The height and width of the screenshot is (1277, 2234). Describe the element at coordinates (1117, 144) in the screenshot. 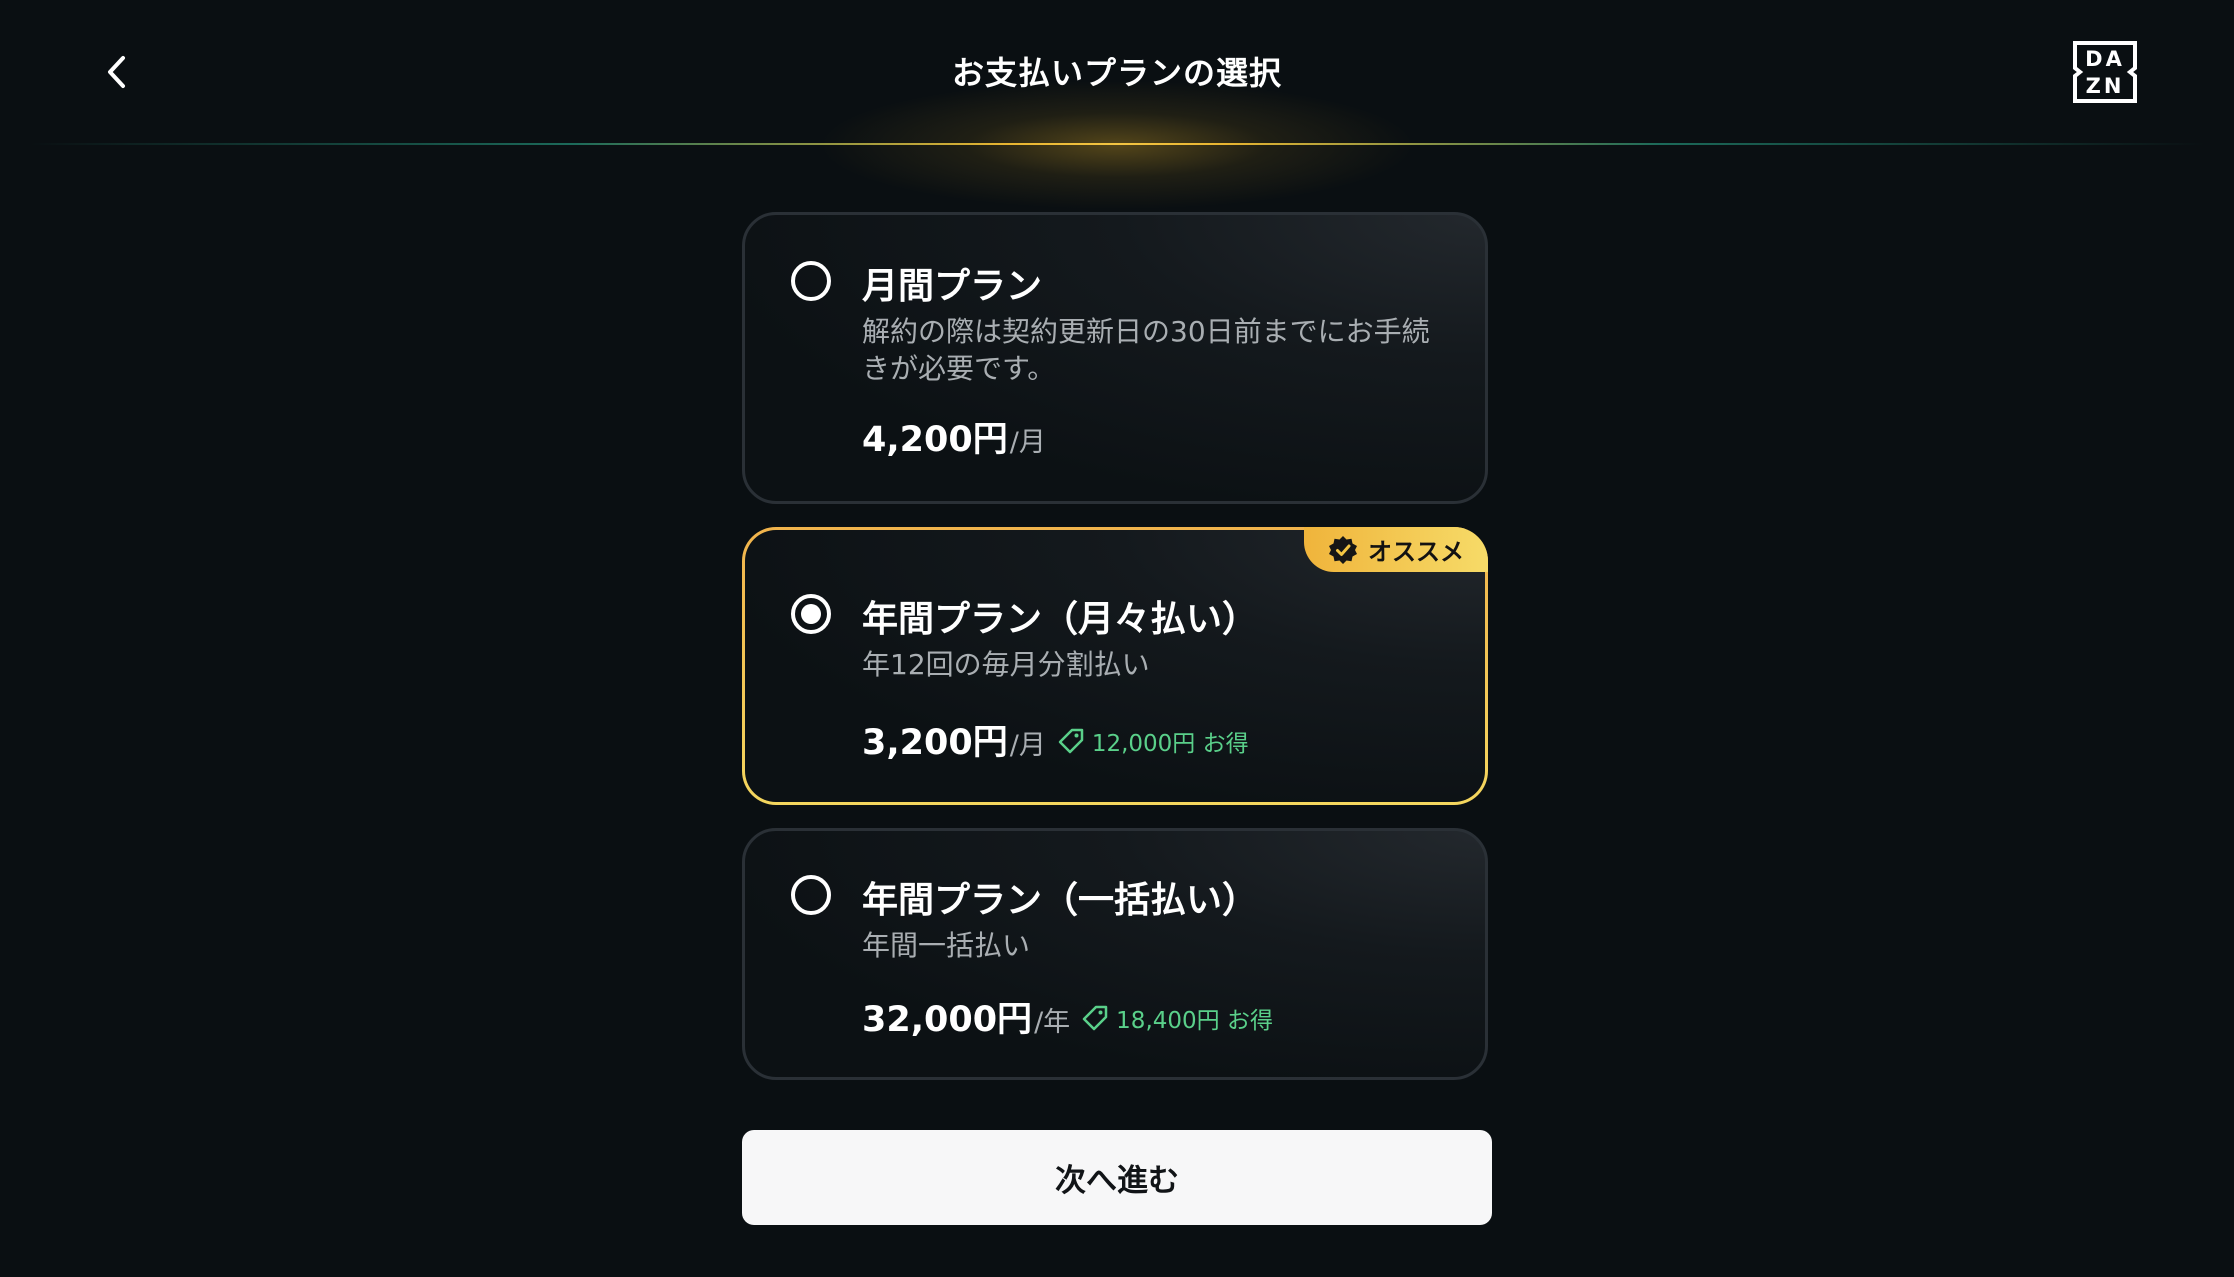

I see `header-divider` at that location.